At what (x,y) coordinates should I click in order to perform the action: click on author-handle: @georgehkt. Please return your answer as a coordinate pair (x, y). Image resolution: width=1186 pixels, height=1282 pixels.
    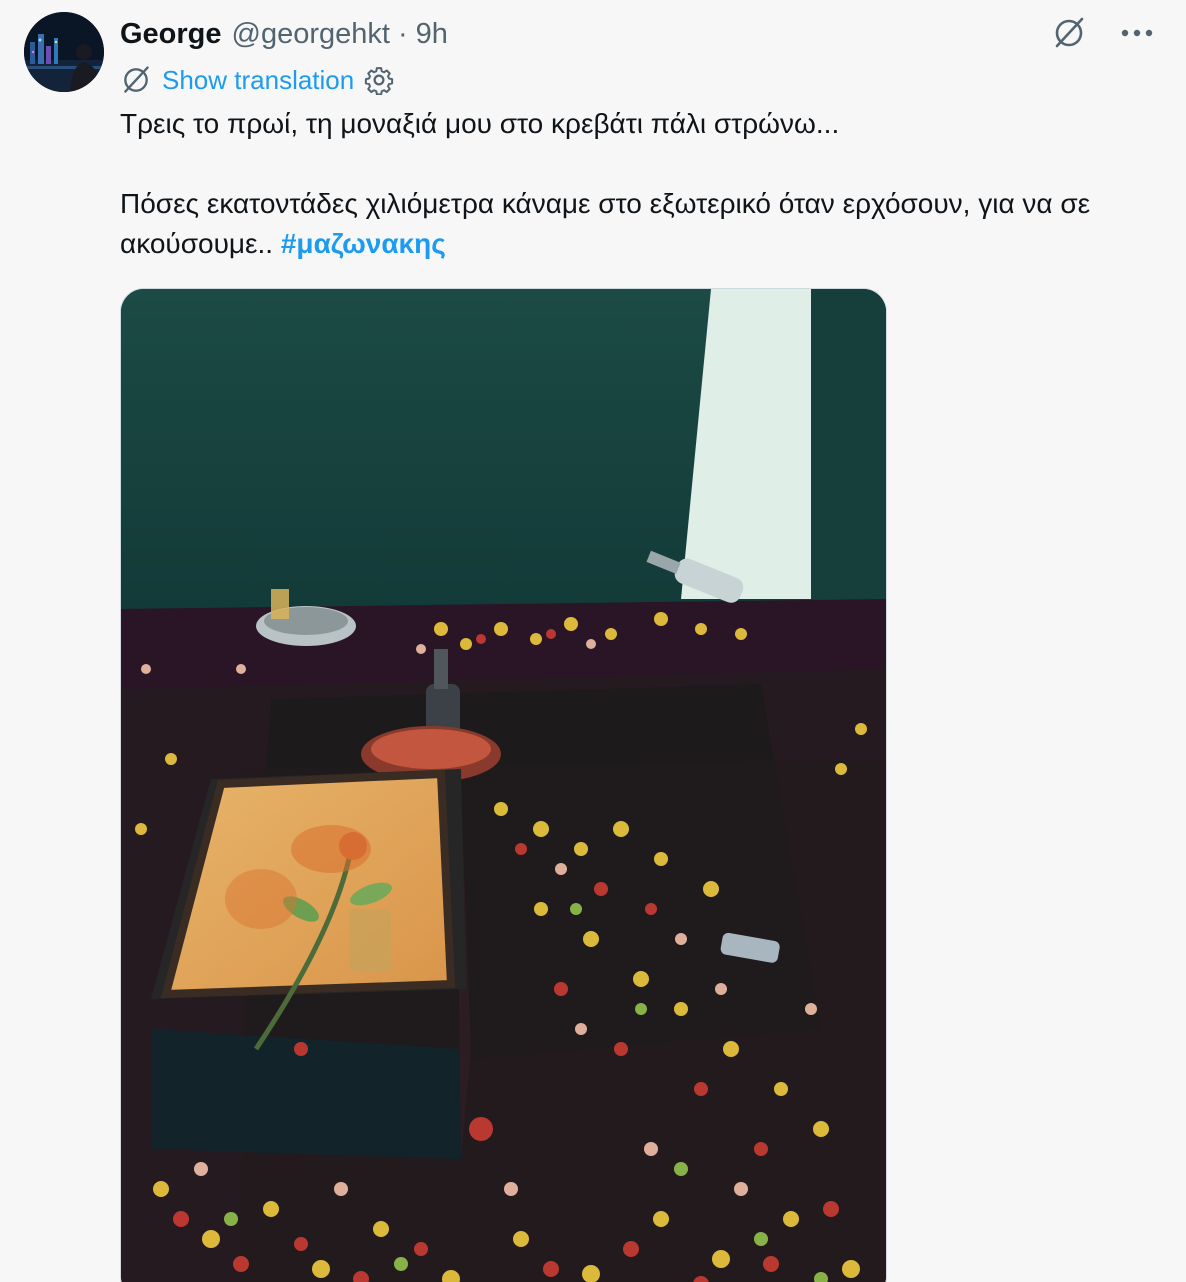
    Looking at the image, I should click on (311, 34).